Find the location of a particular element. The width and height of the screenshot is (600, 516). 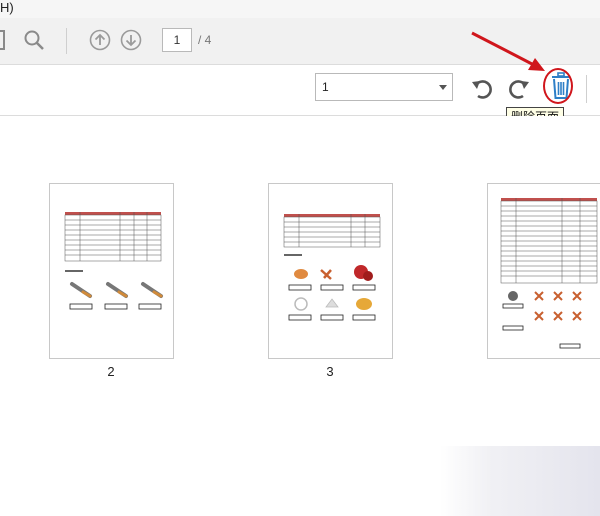

page-thumbnail-label: 2 is located at coordinates (111, 371).